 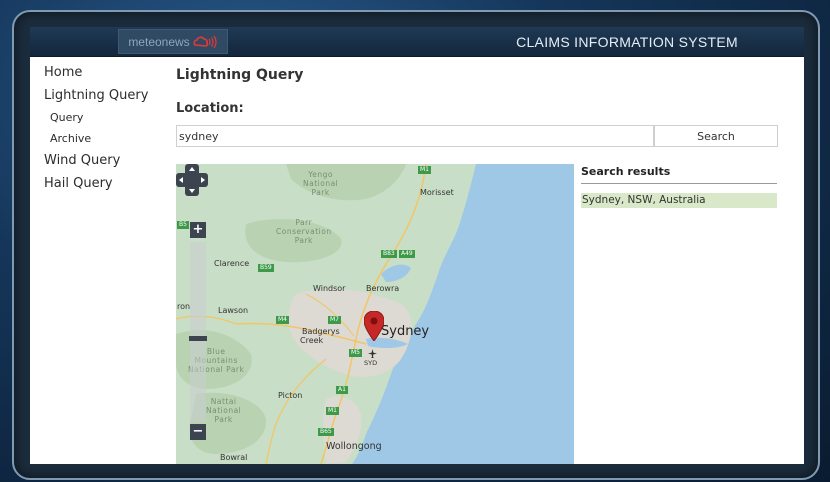 I want to click on logo: meteonews, so click(x=173, y=41).